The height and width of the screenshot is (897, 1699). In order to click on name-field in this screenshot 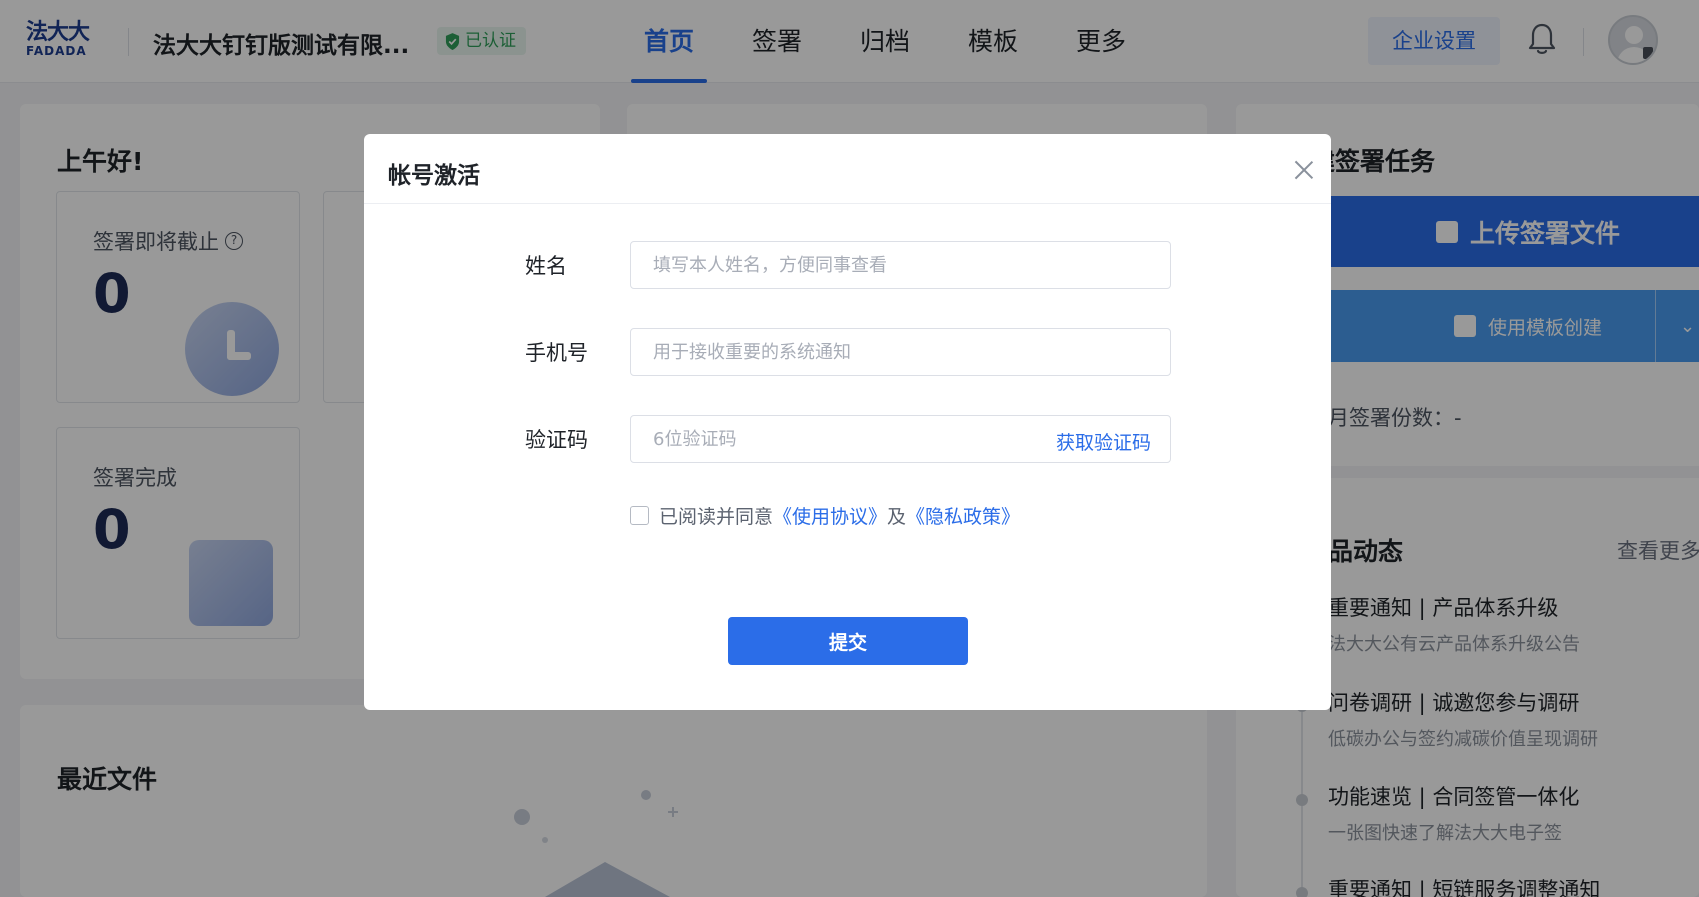, I will do `click(900, 265)`.